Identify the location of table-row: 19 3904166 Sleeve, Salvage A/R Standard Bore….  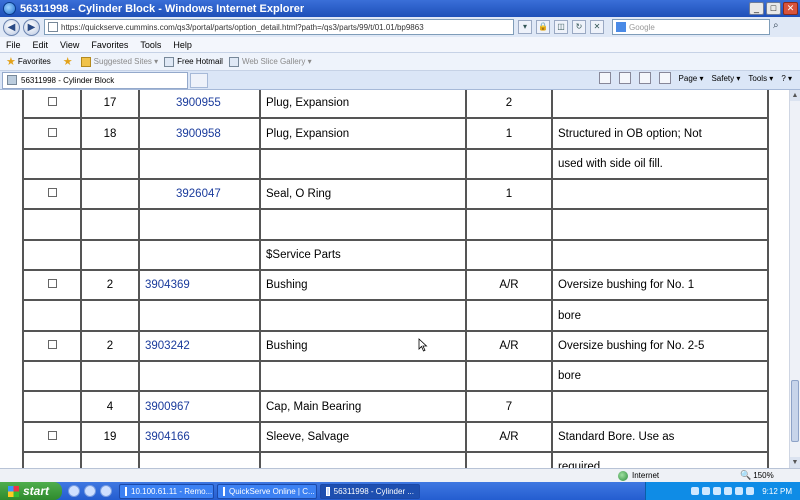
(395, 437).